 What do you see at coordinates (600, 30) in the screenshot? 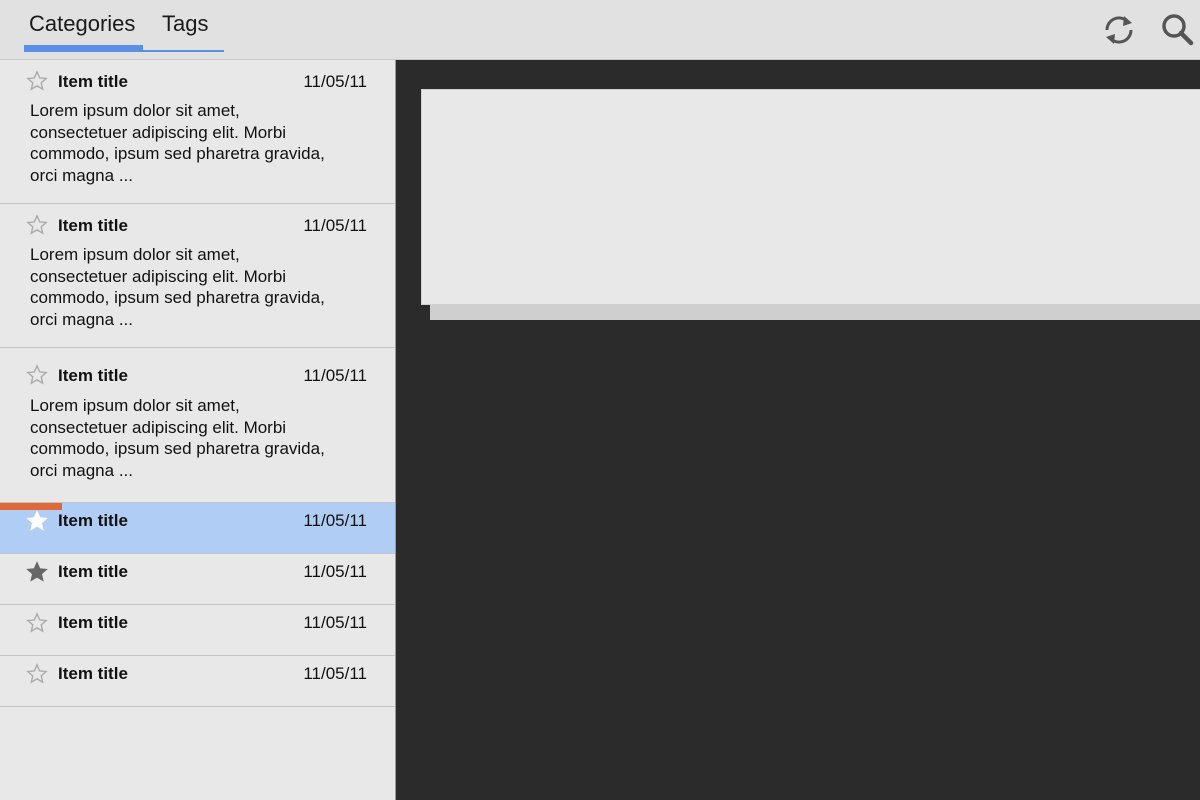
I see `top-bar: Categories Tags` at bounding box center [600, 30].